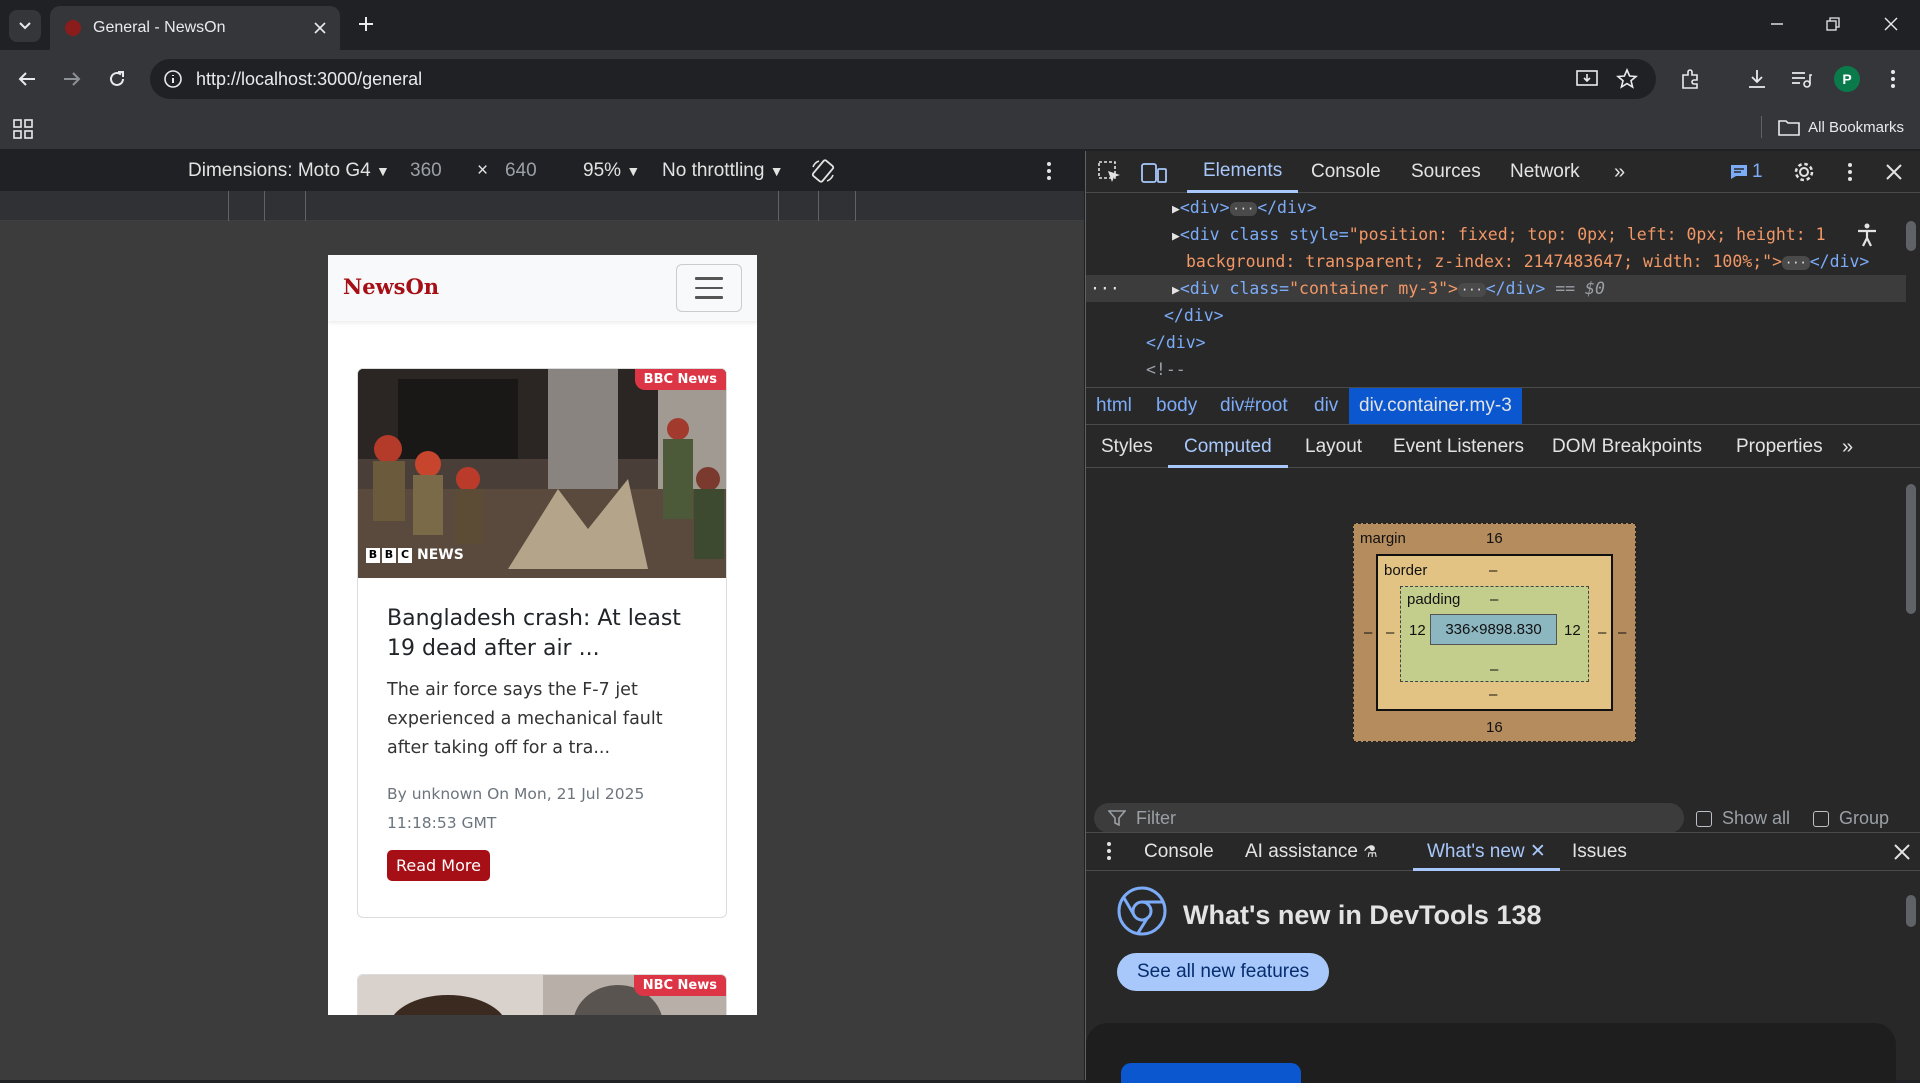  Describe the element at coordinates (1777, 24) in the screenshot. I see `minimize-button` at that location.